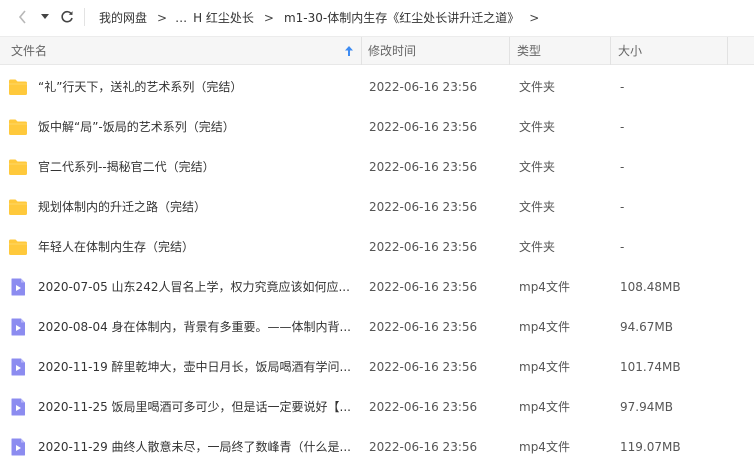  I want to click on caret-down-icon, so click(45, 16).